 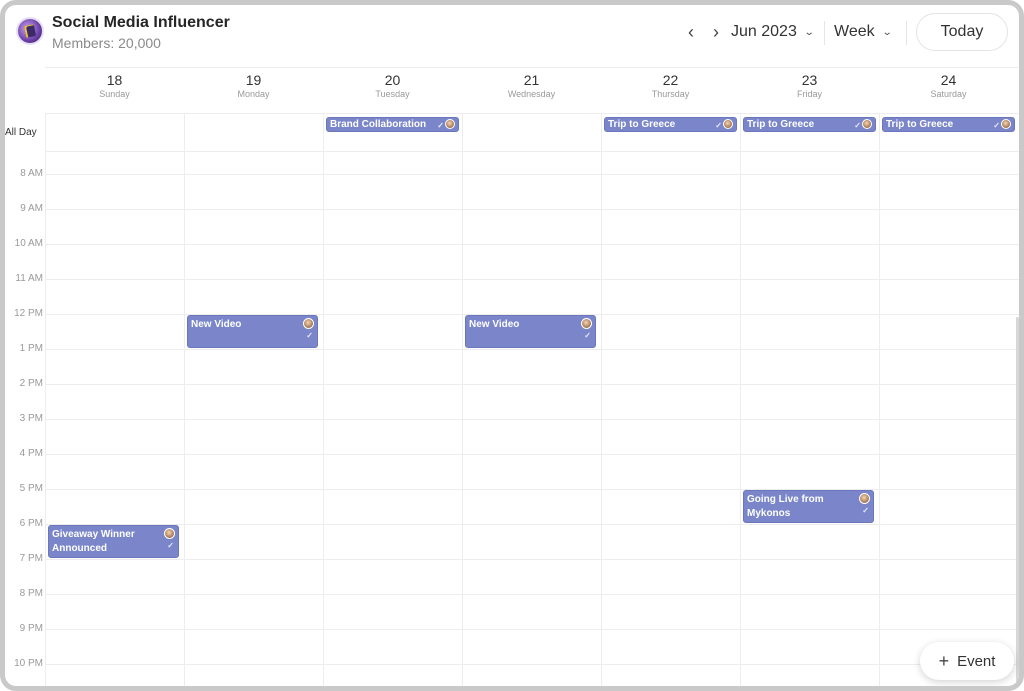 I want to click on time-label: 6 PM, so click(x=31, y=523).